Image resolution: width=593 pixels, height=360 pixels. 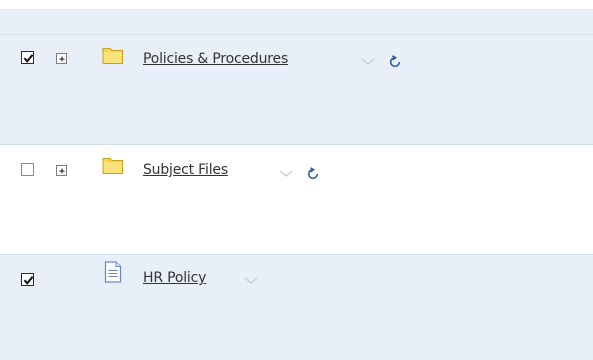 I want to click on document-link-hr-policy: HR Policy, so click(x=174, y=278).